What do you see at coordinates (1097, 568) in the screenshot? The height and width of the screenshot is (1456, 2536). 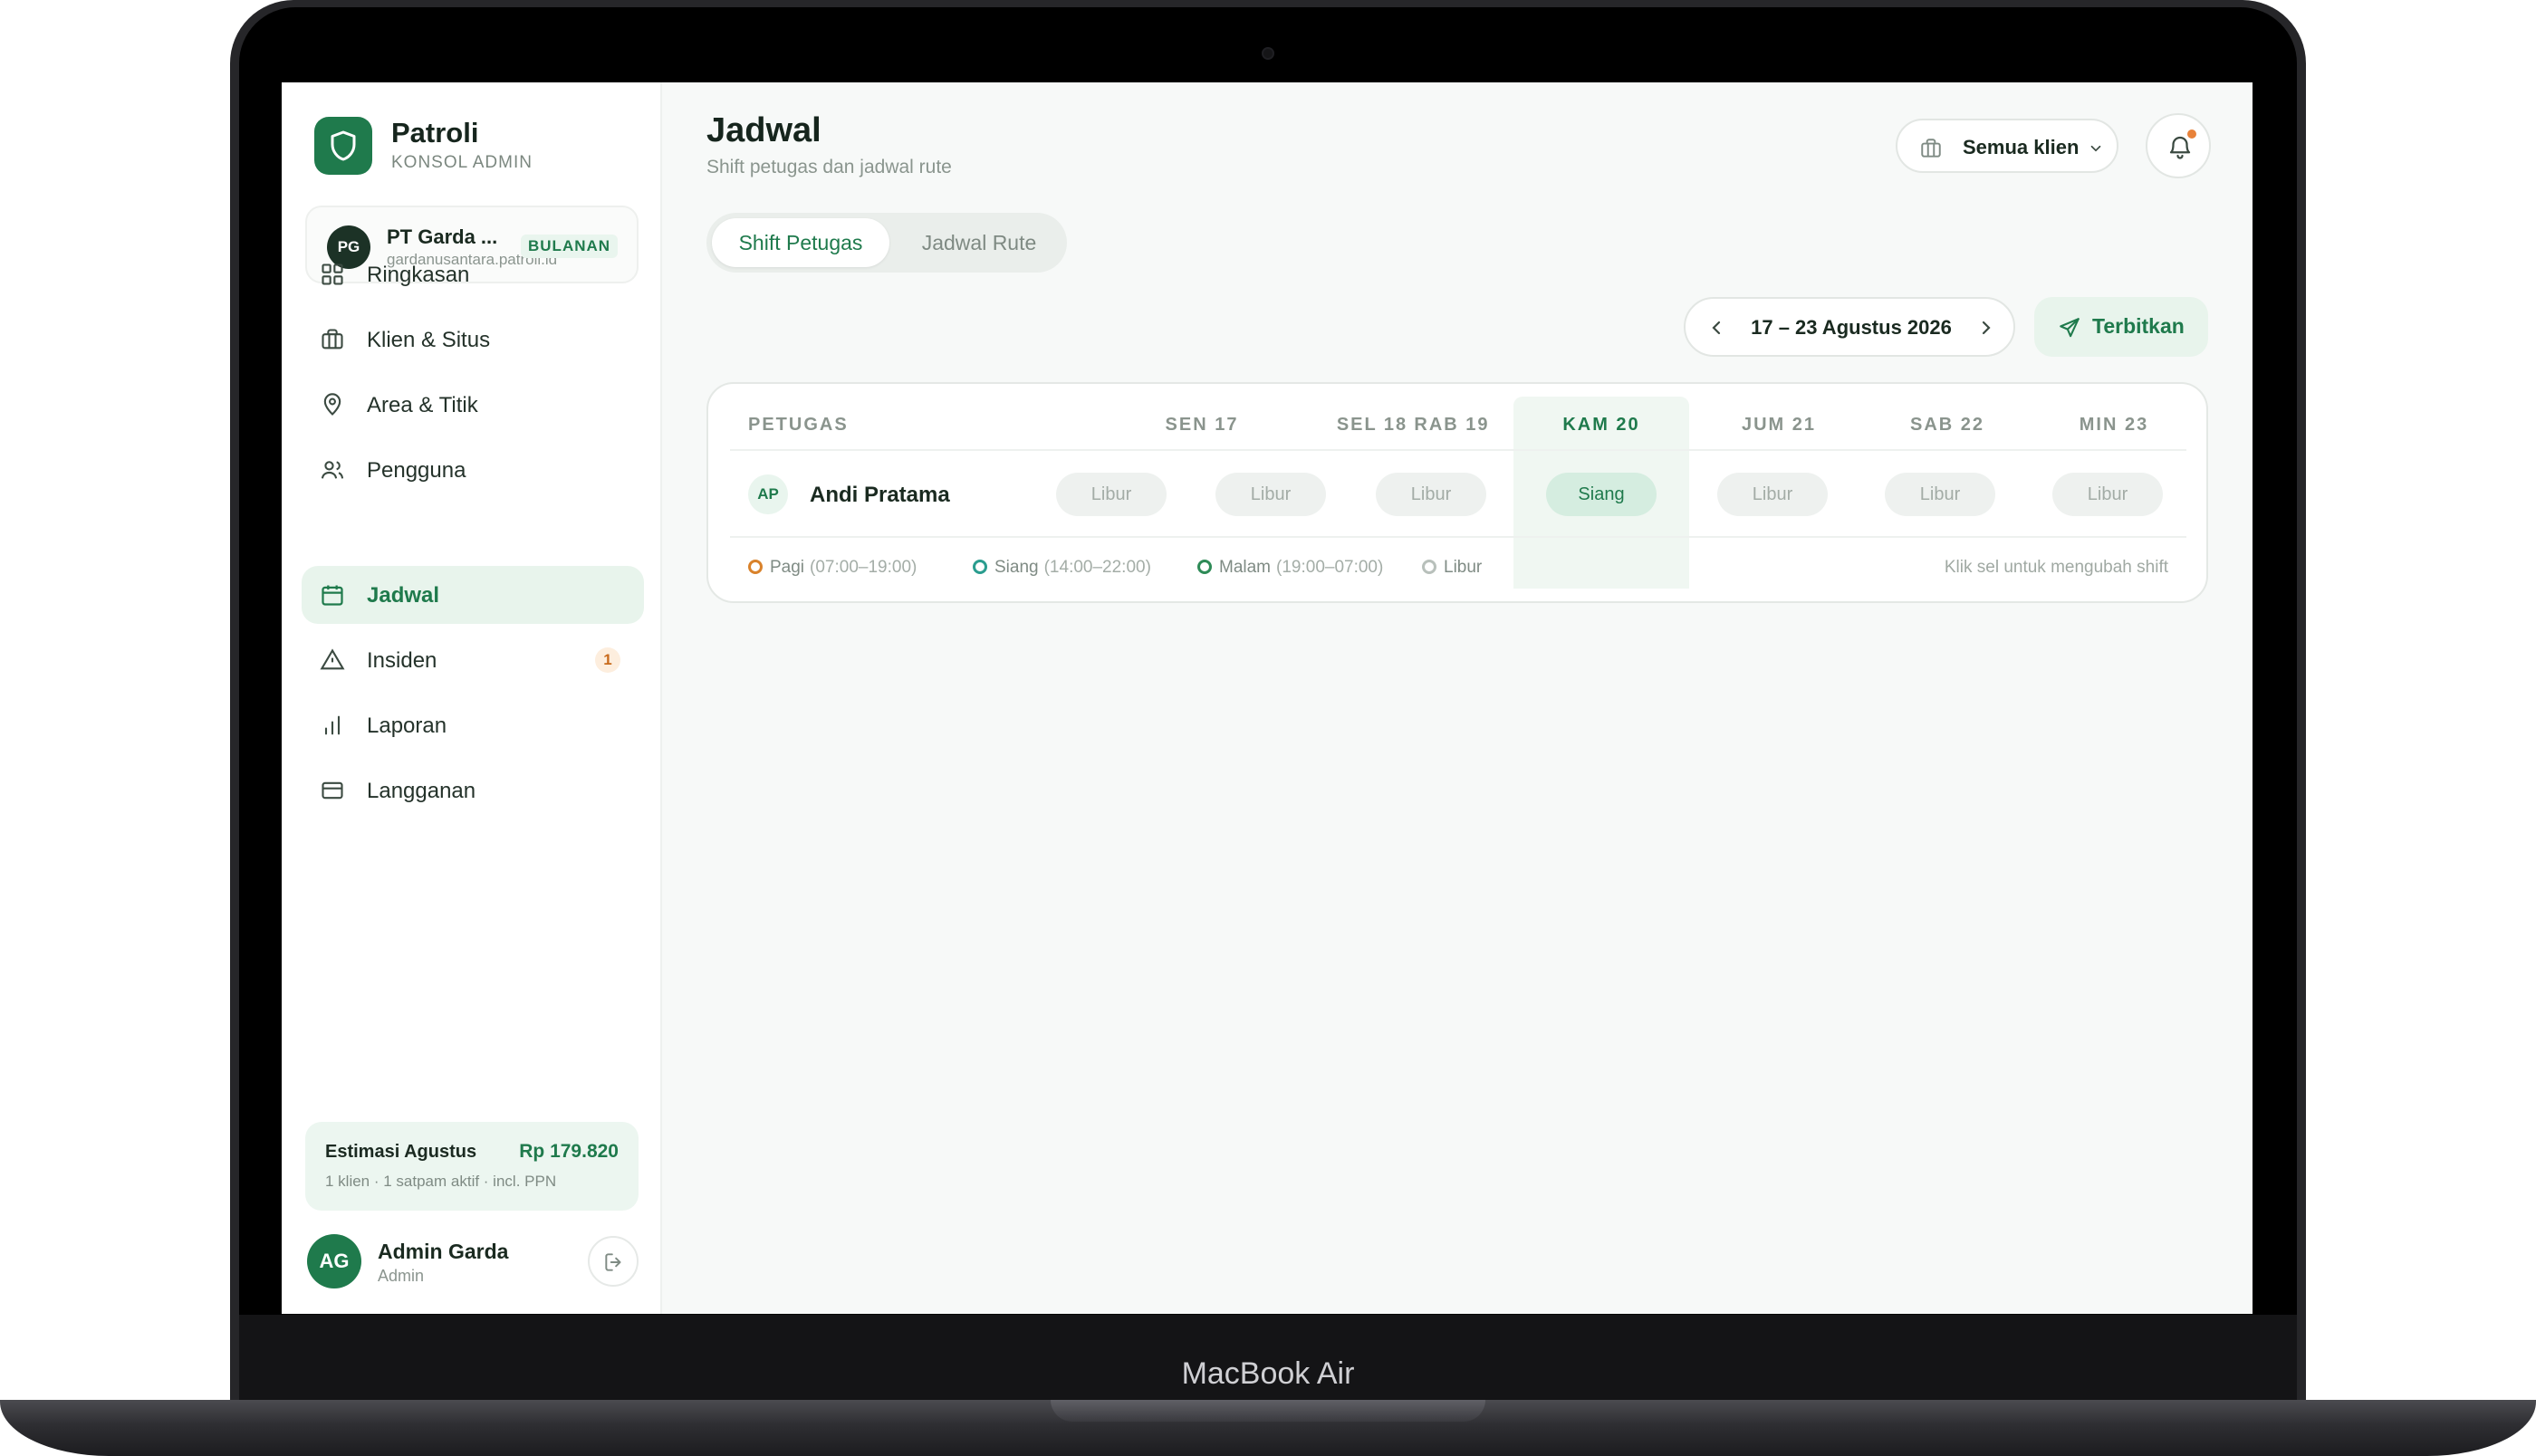 I see `legend-time: (14:00–22:00)` at bounding box center [1097, 568].